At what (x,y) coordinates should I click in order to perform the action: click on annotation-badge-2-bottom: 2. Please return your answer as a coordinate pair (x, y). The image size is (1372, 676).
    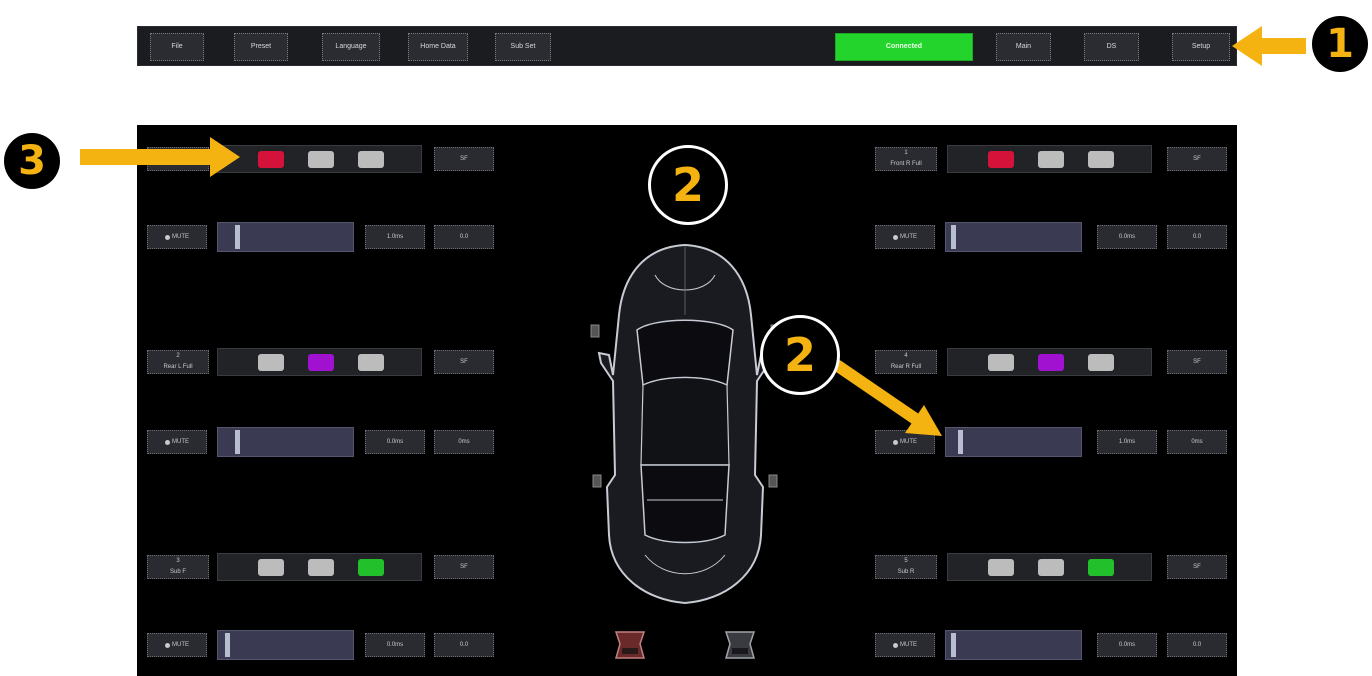
    Looking at the image, I should click on (800, 355).